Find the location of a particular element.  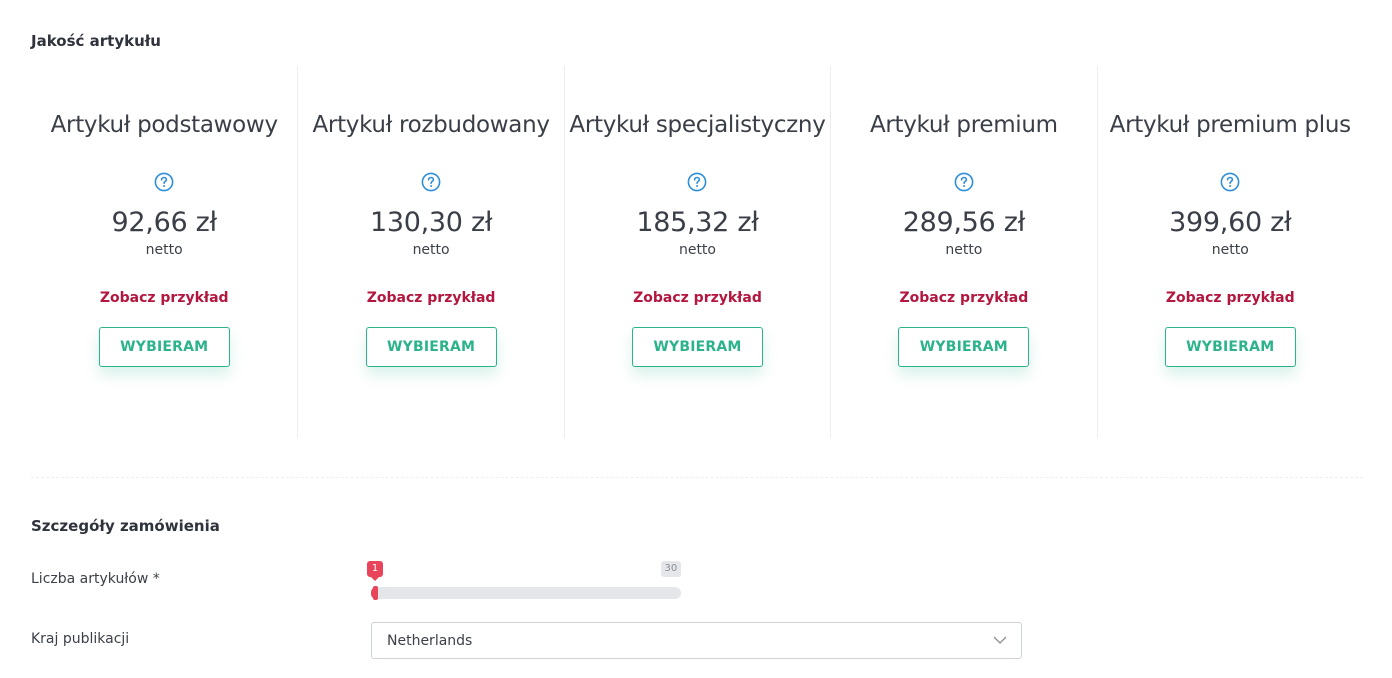

chevron-down-icon is located at coordinates (1000, 640).